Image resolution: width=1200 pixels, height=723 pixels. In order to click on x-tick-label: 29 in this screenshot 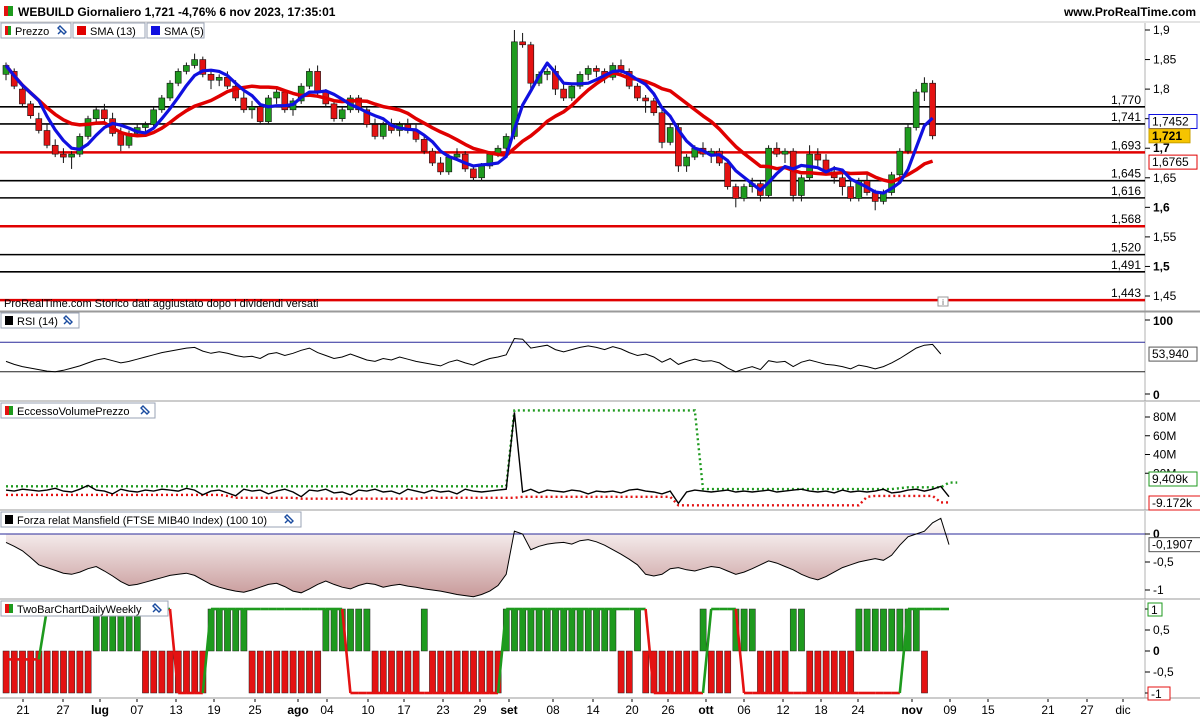, I will do `click(480, 710)`.